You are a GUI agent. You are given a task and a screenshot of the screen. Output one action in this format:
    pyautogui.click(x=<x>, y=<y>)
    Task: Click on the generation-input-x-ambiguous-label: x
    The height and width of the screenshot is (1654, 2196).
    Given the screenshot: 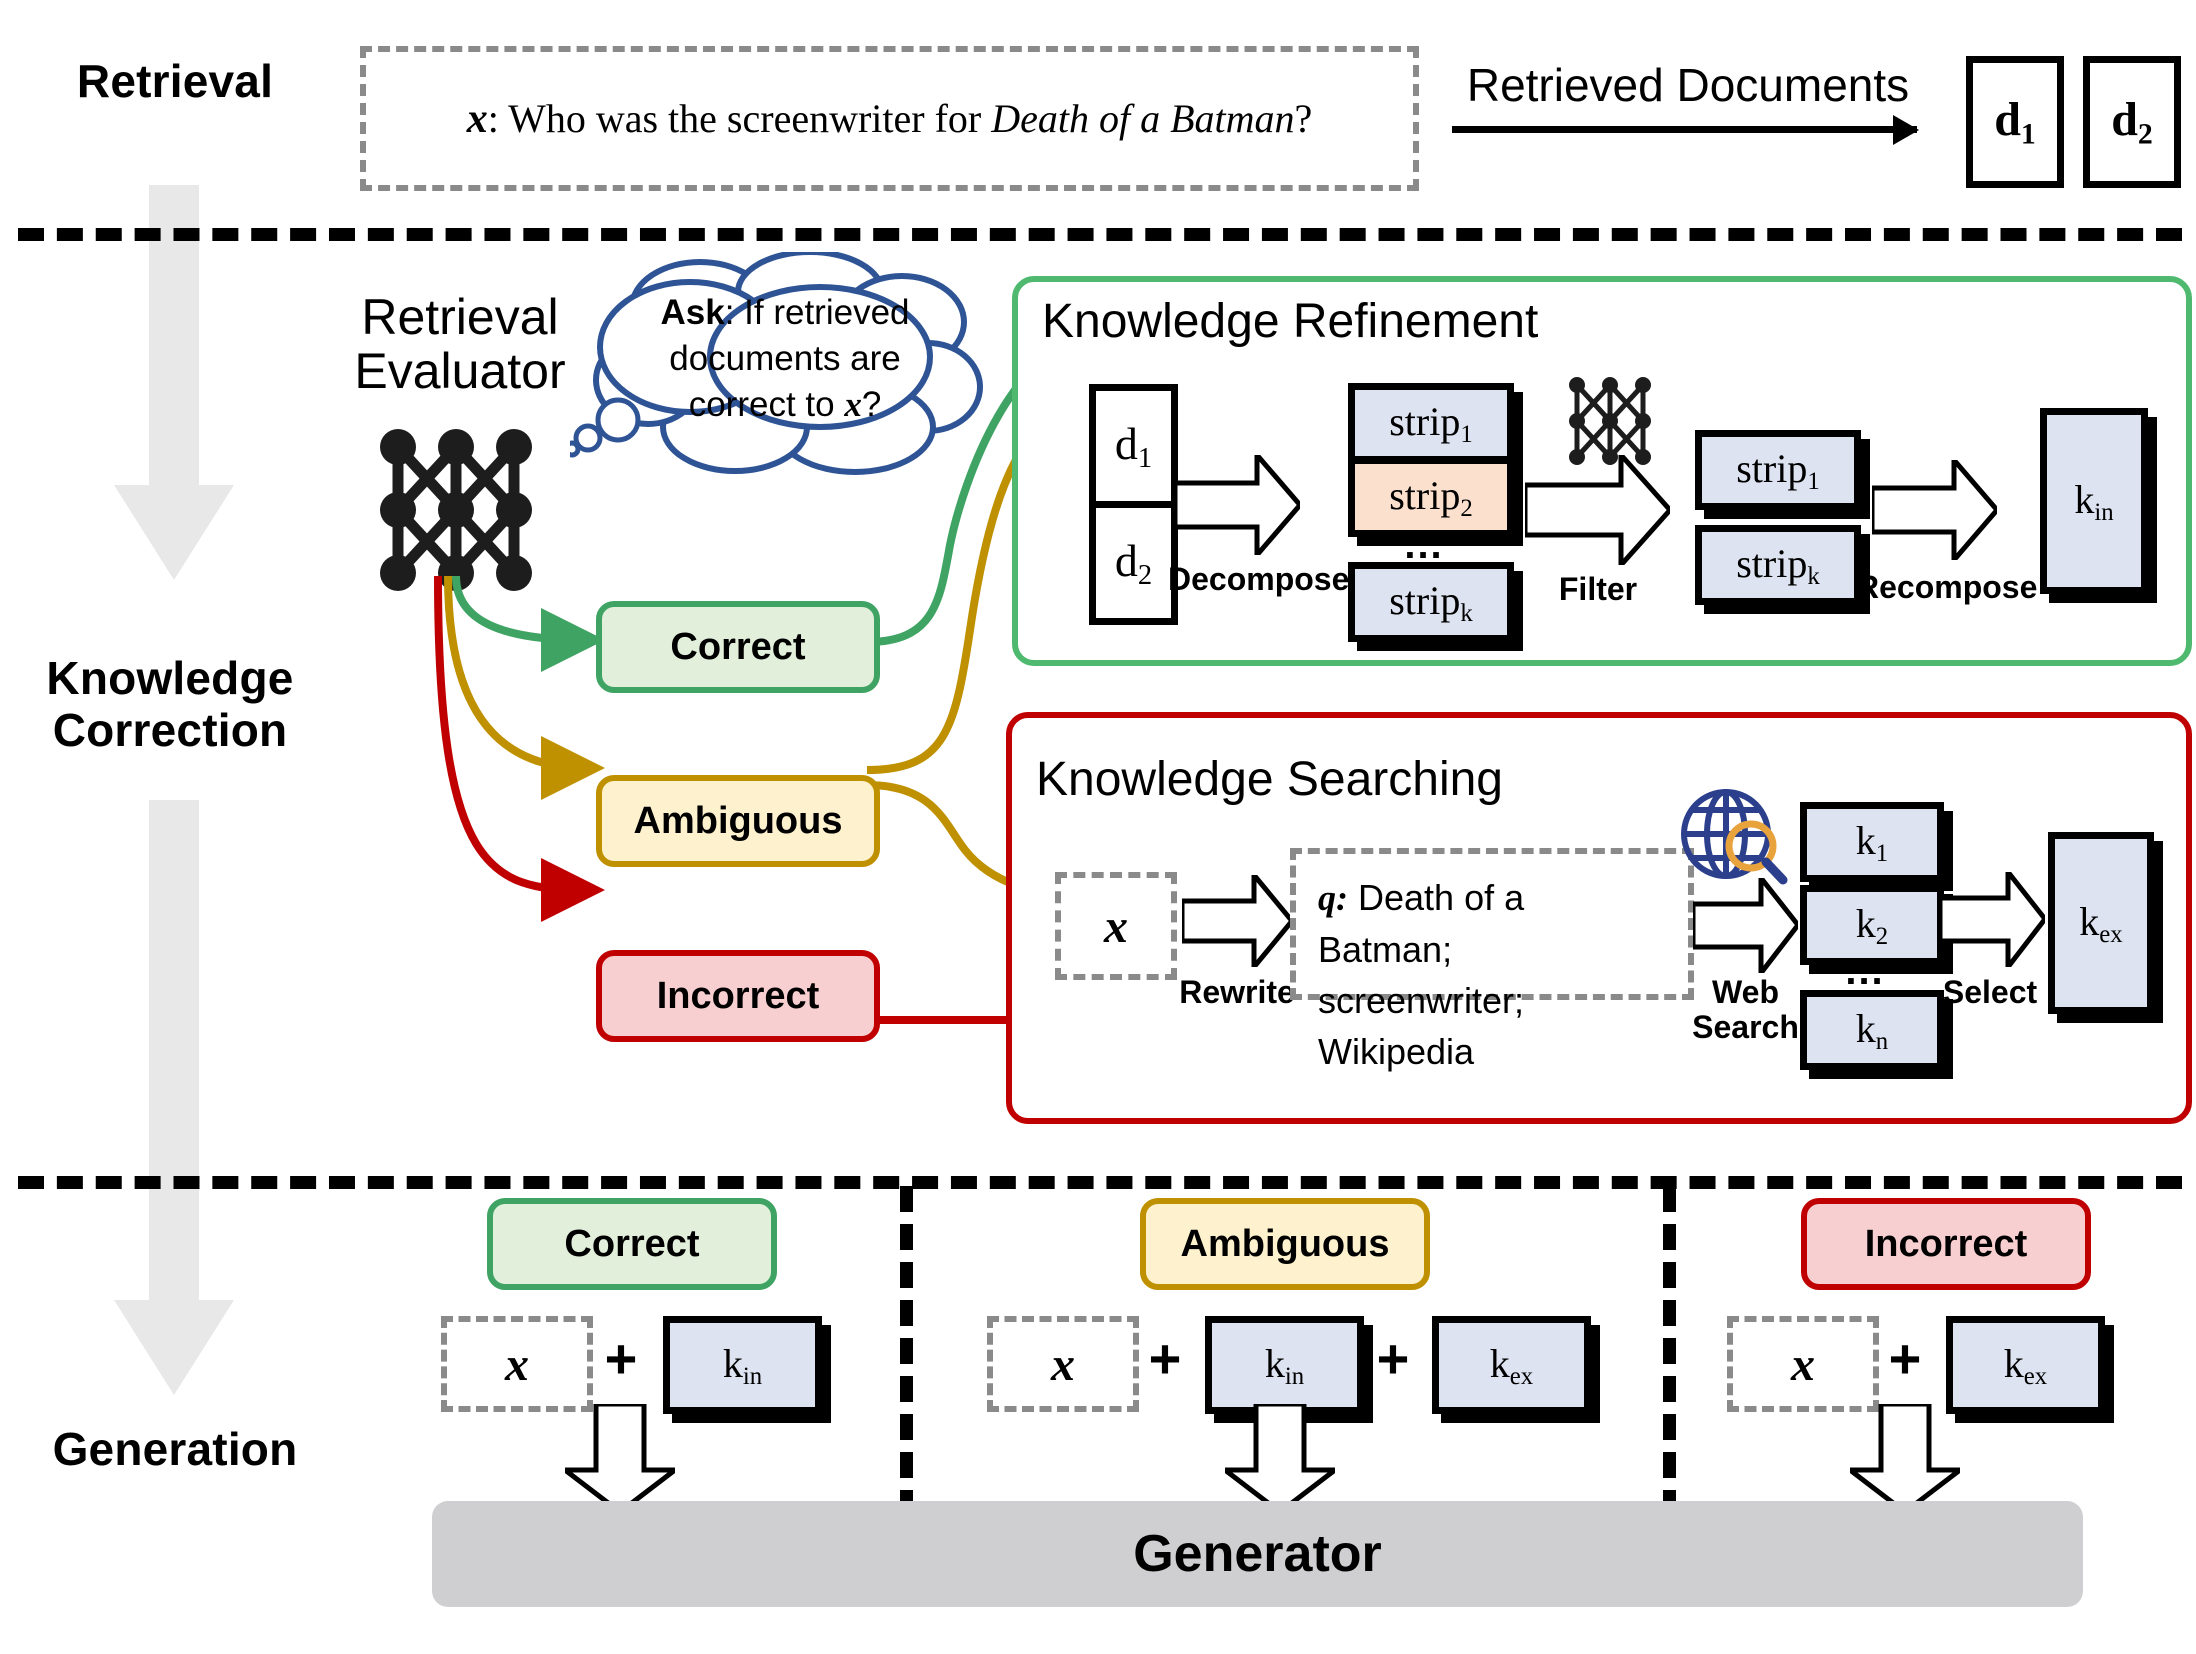 What is the action you would take?
    pyautogui.click(x=1063, y=1364)
    